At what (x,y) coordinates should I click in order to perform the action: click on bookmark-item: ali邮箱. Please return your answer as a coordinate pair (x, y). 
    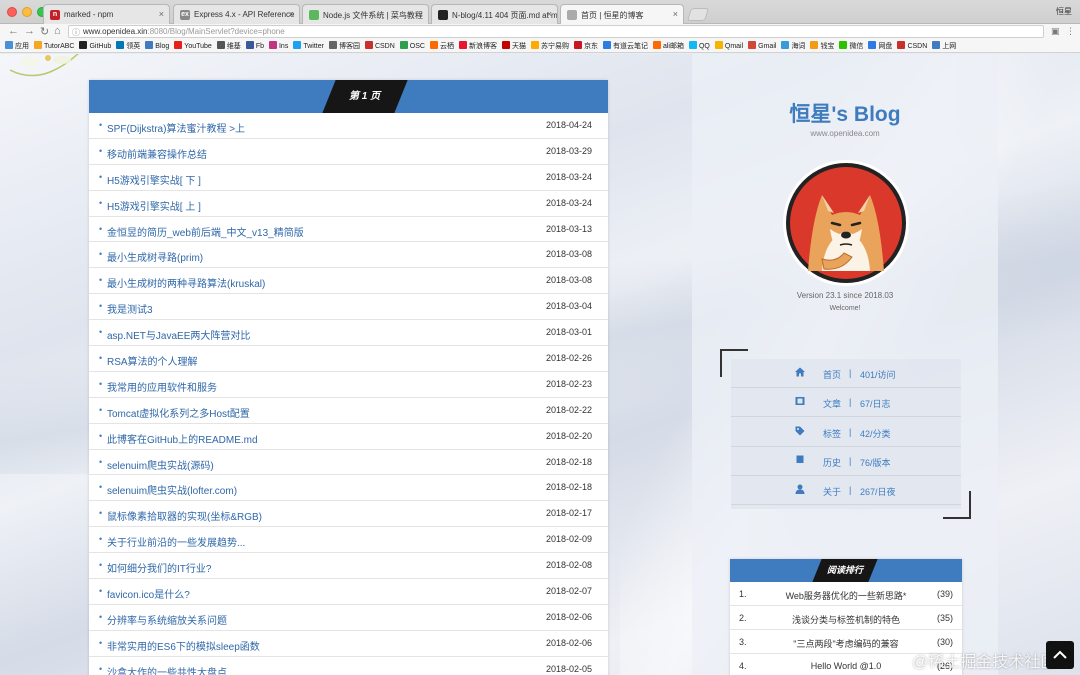
    Looking at the image, I should click on (668, 46).